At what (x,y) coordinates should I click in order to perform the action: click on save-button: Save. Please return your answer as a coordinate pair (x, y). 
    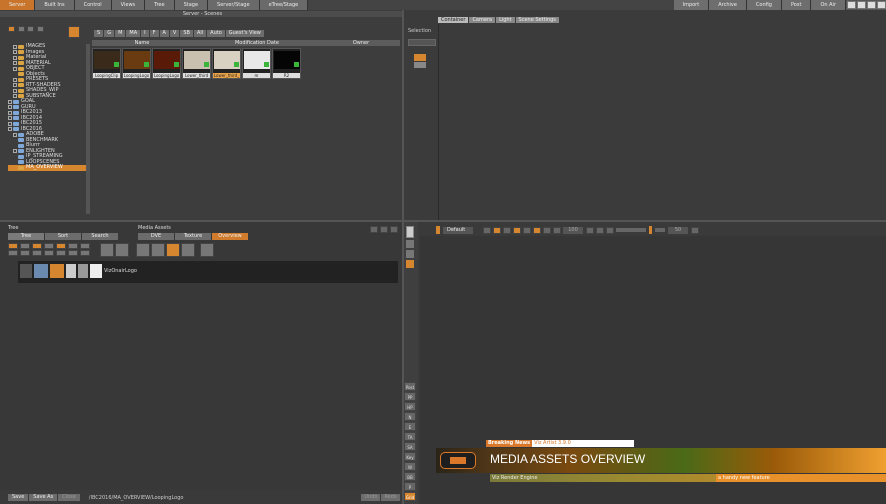
    Looking at the image, I should click on (18, 497).